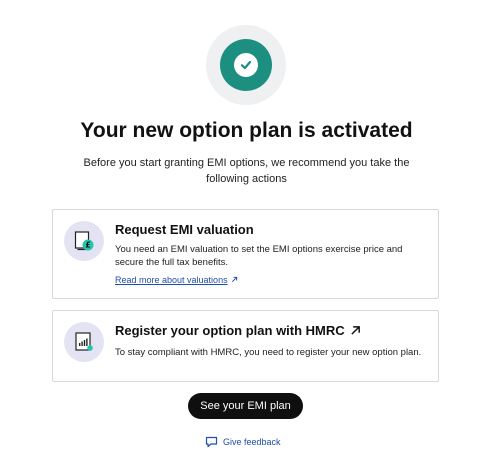 This screenshot has height=461, width=493. Describe the element at coordinates (184, 229) in the screenshot. I see `action-title-valuation: Request EMI valuation` at that location.